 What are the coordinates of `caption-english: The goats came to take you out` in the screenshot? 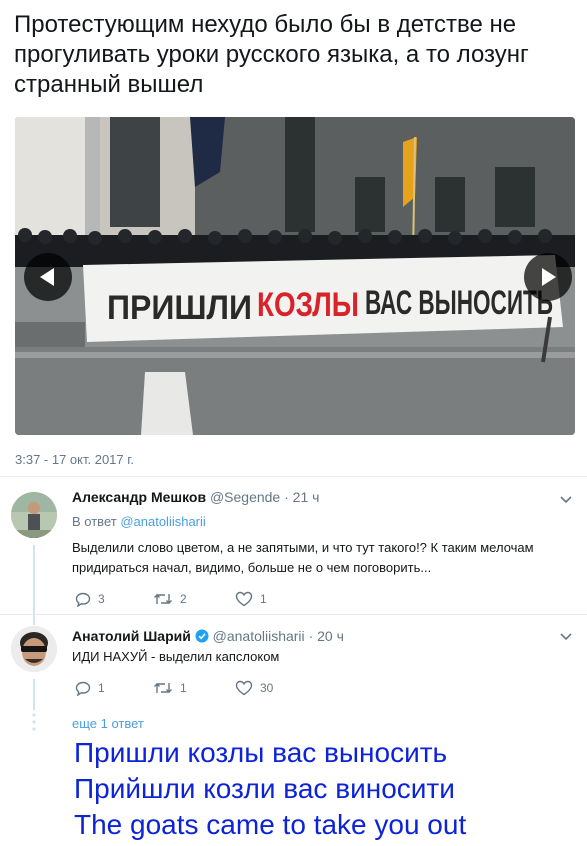 It's located at (270, 824).